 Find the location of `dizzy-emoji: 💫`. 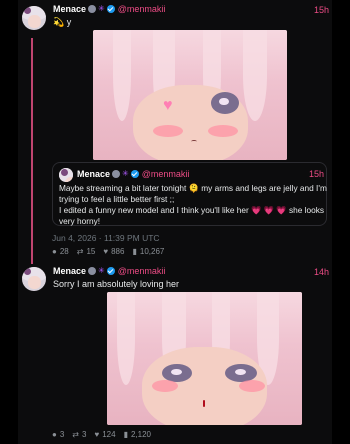

dizzy-emoji: 💫 is located at coordinates (59, 22).